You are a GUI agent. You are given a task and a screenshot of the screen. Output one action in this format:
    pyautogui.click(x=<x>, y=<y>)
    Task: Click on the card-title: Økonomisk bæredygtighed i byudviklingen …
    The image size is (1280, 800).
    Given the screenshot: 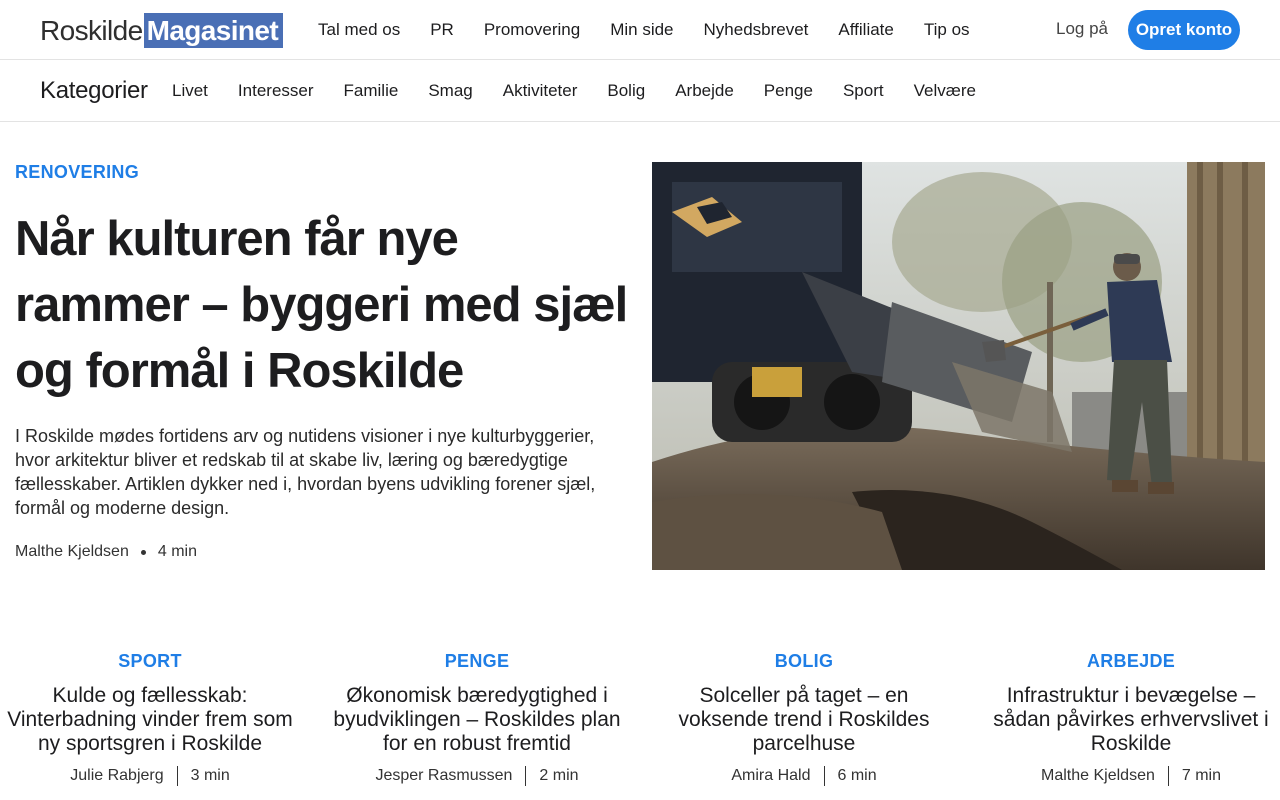 What is the action you would take?
    pyautogui.click(x=477, y=720)
    